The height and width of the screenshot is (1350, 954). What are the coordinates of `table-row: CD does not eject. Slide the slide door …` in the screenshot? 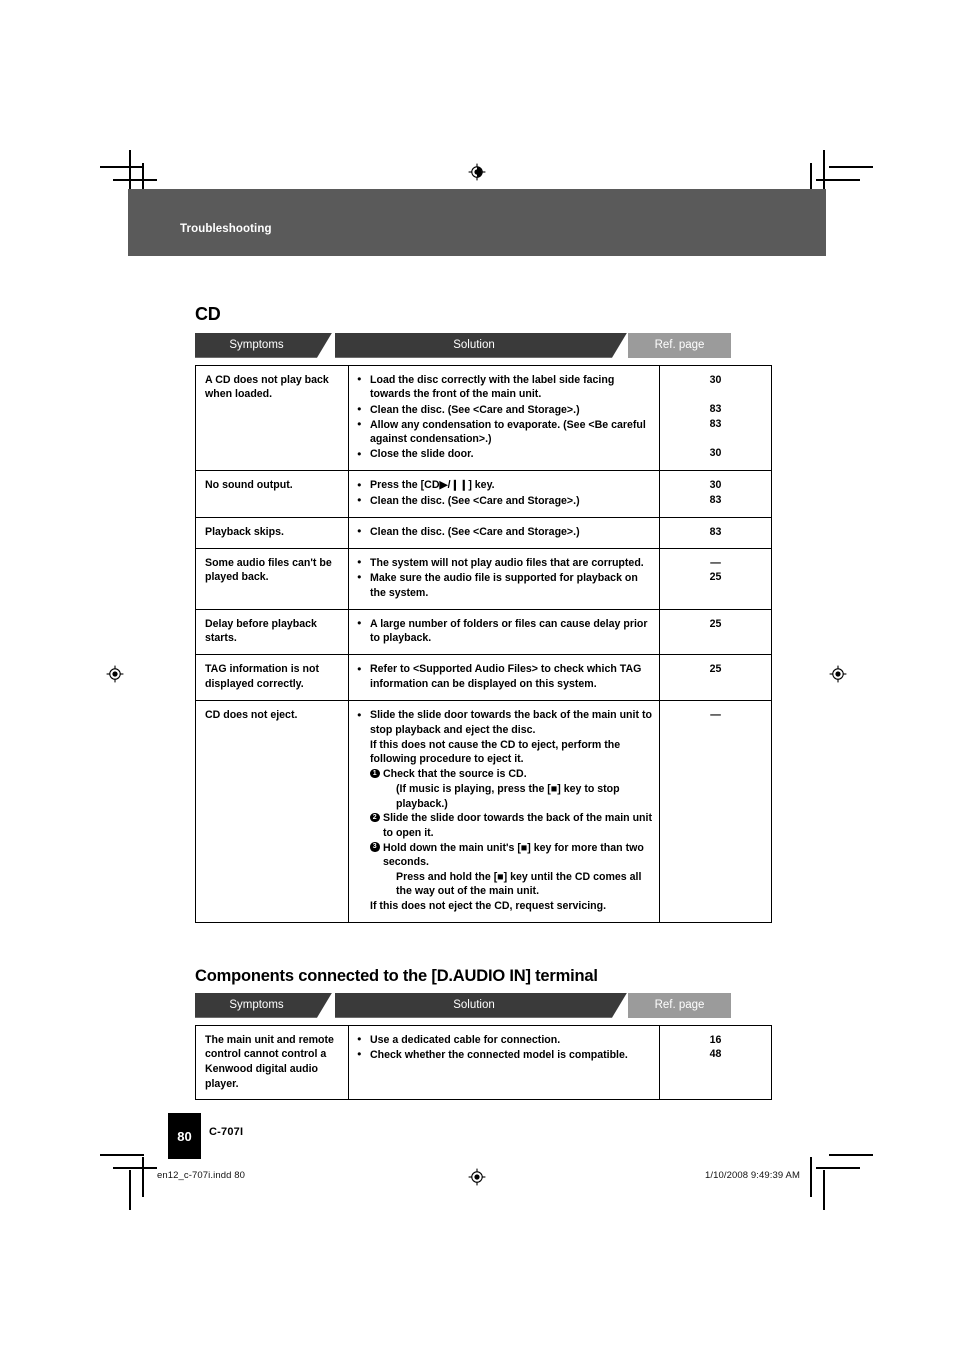 It's located at (483, 811).